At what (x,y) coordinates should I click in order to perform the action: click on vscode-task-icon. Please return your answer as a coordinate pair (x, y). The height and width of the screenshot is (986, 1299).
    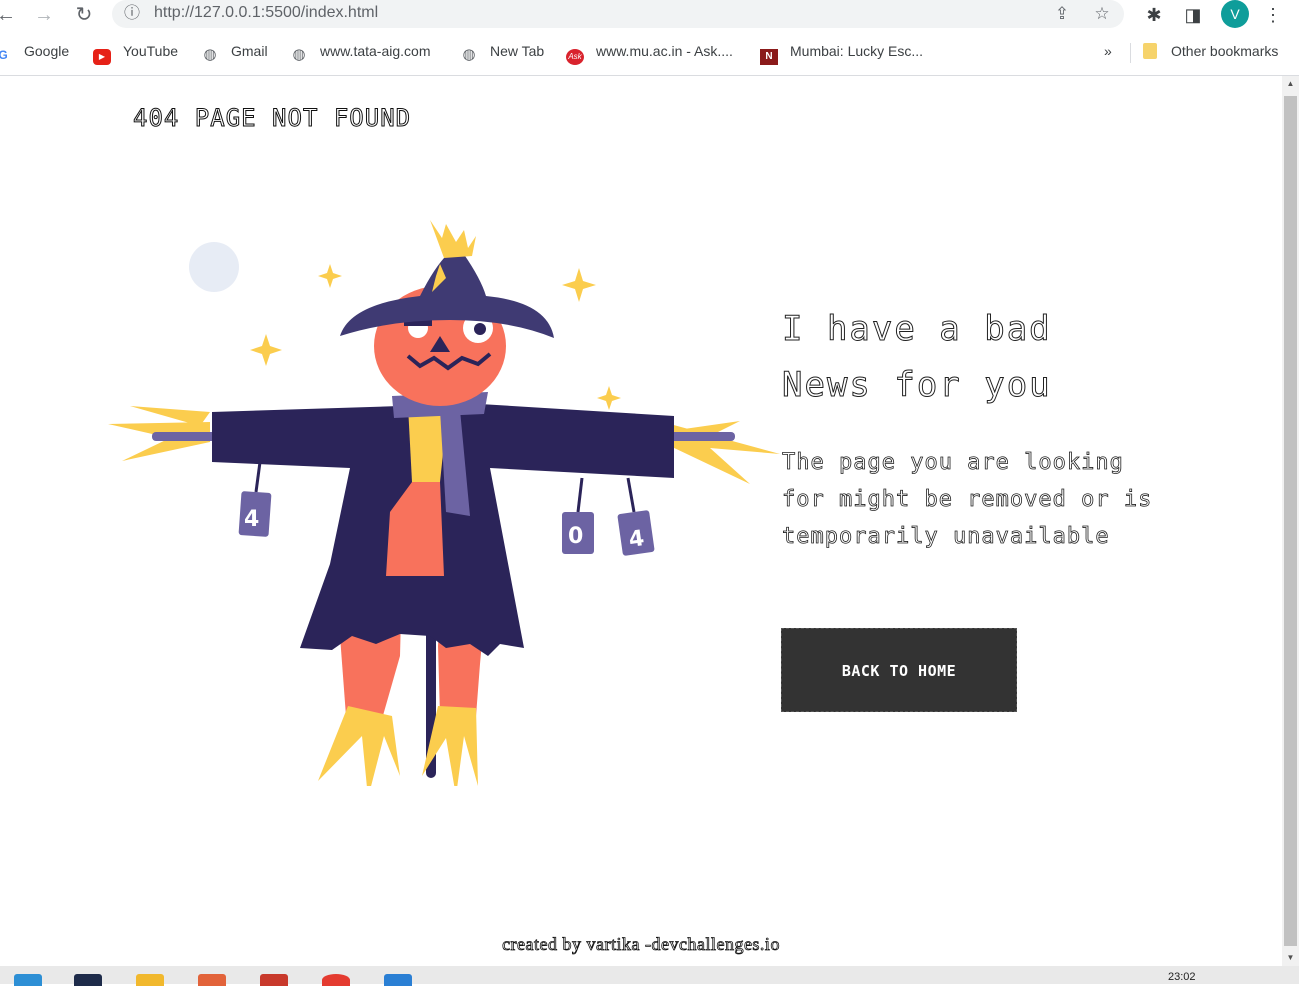
    Looking at the image, I should click on (398, 980).